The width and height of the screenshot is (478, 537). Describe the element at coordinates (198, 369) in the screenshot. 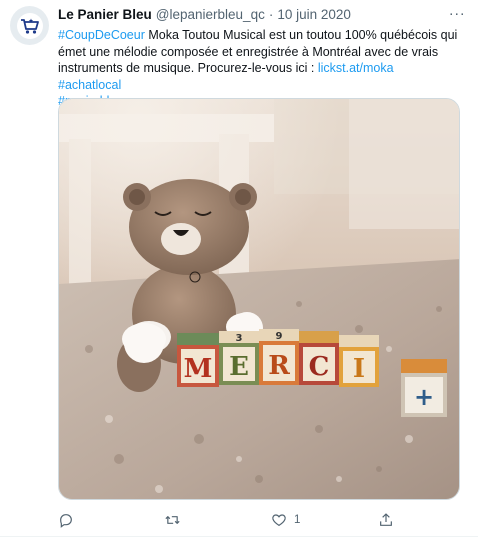

I see `block-m: M` at that location.